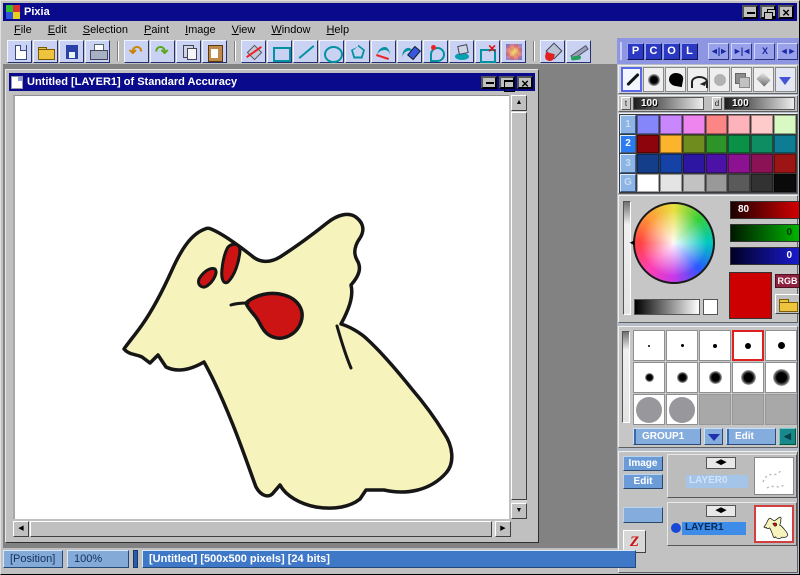  Describe the element at coordinates (519, 511) in the screenshot. I see `scroll-down-icon: ▼` at that location.